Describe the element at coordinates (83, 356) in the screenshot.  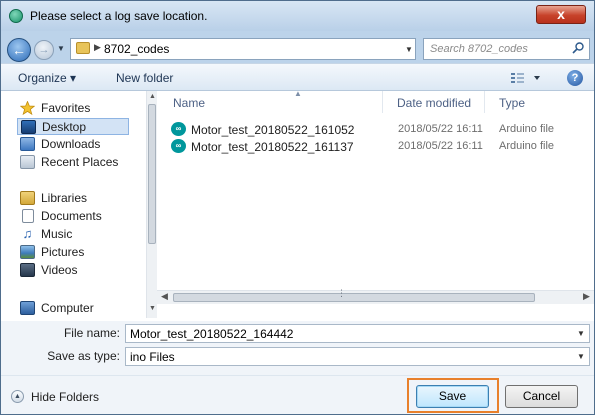
I see `save-as-type-label: Save as type:` at that location.